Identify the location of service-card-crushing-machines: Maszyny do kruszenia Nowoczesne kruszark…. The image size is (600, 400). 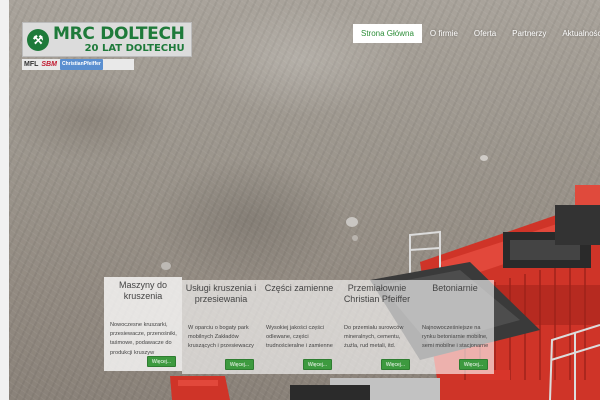
(143, 324).